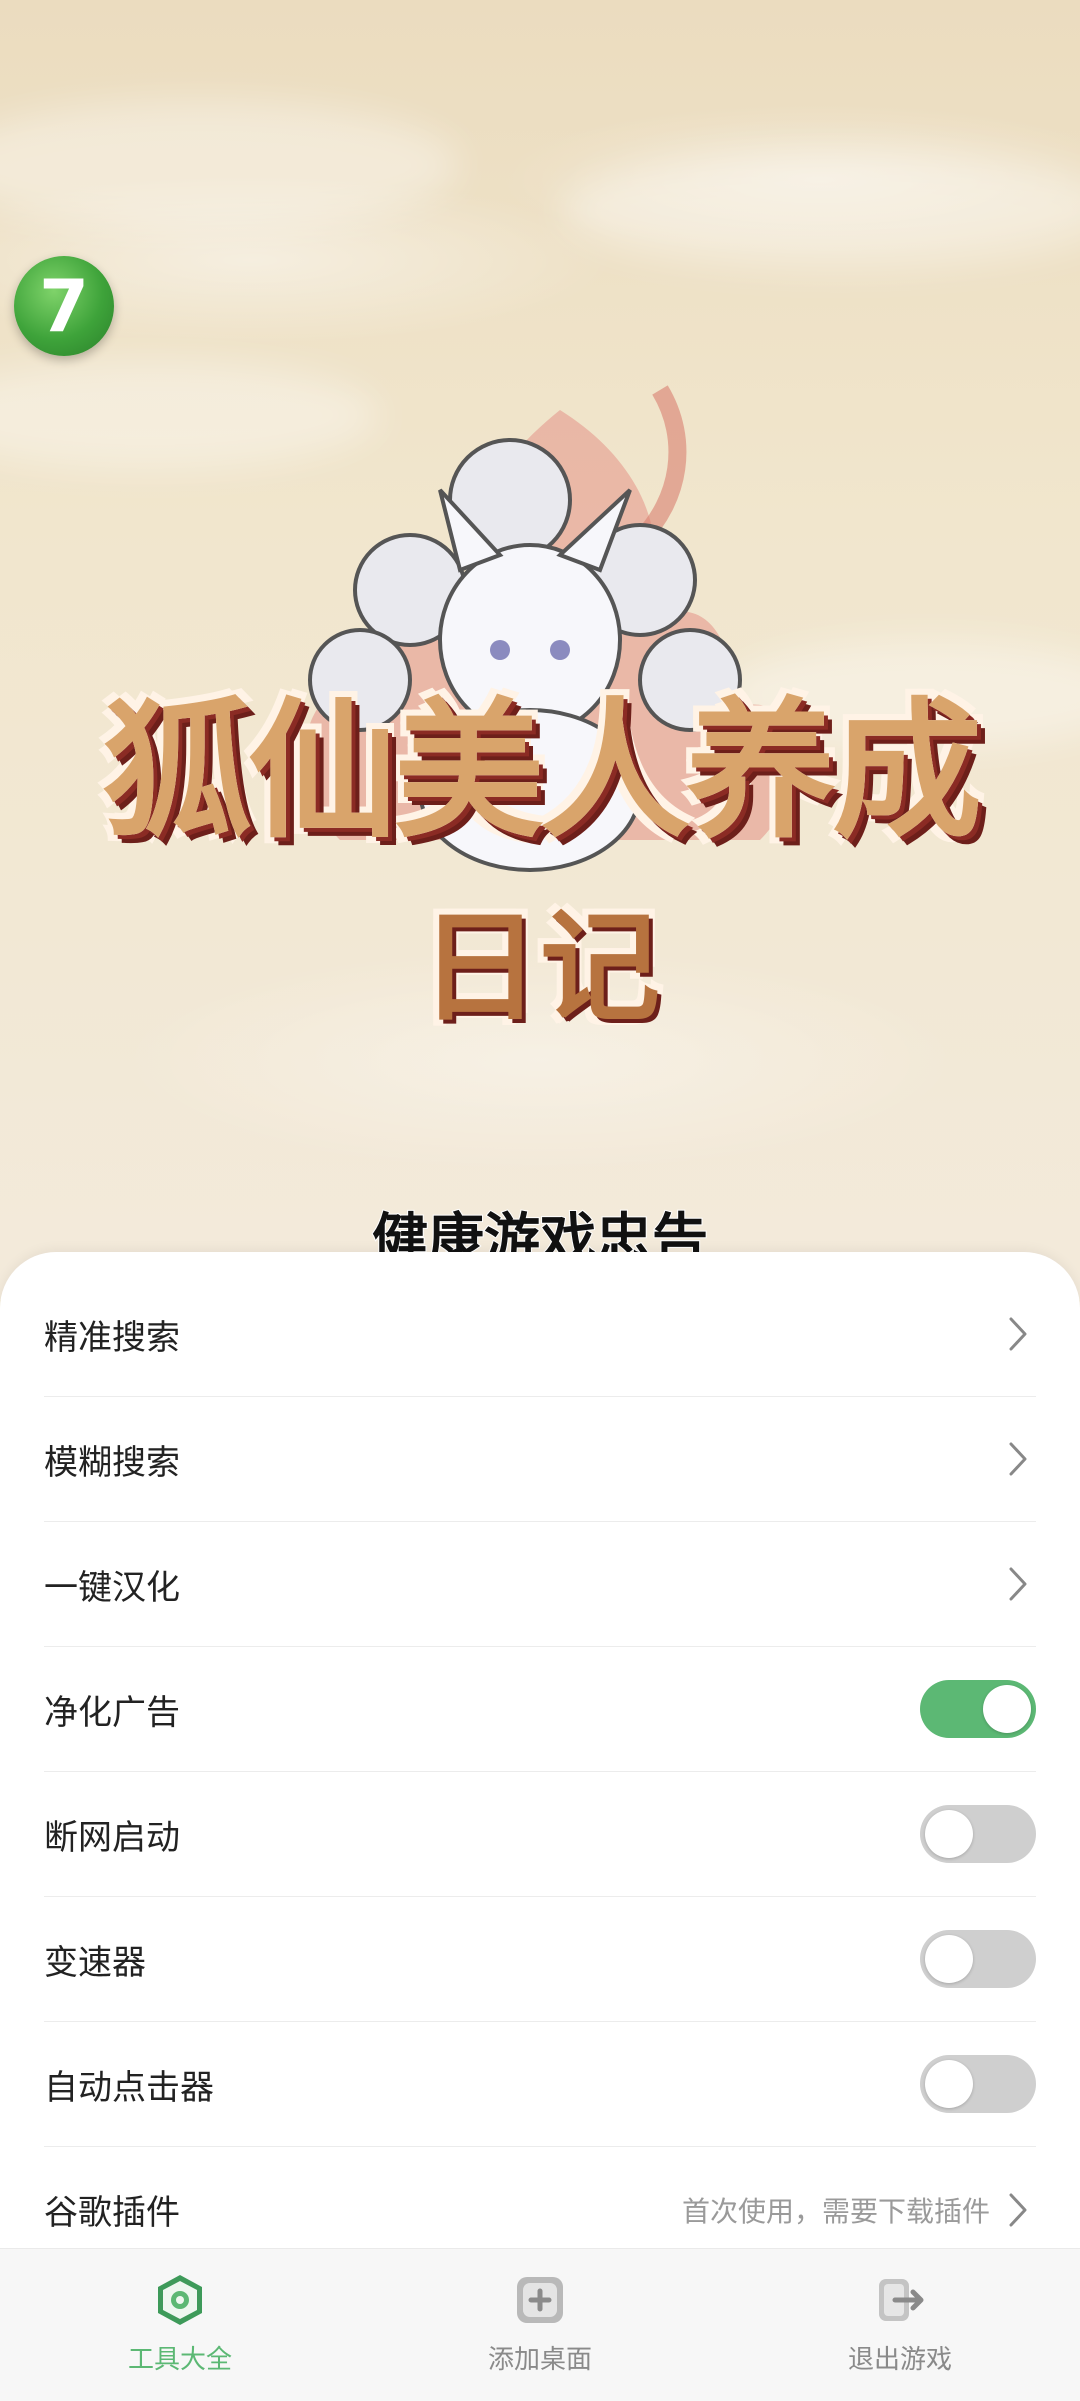  I want to click on tab-label: 退出游戏, so click(899, 2360).